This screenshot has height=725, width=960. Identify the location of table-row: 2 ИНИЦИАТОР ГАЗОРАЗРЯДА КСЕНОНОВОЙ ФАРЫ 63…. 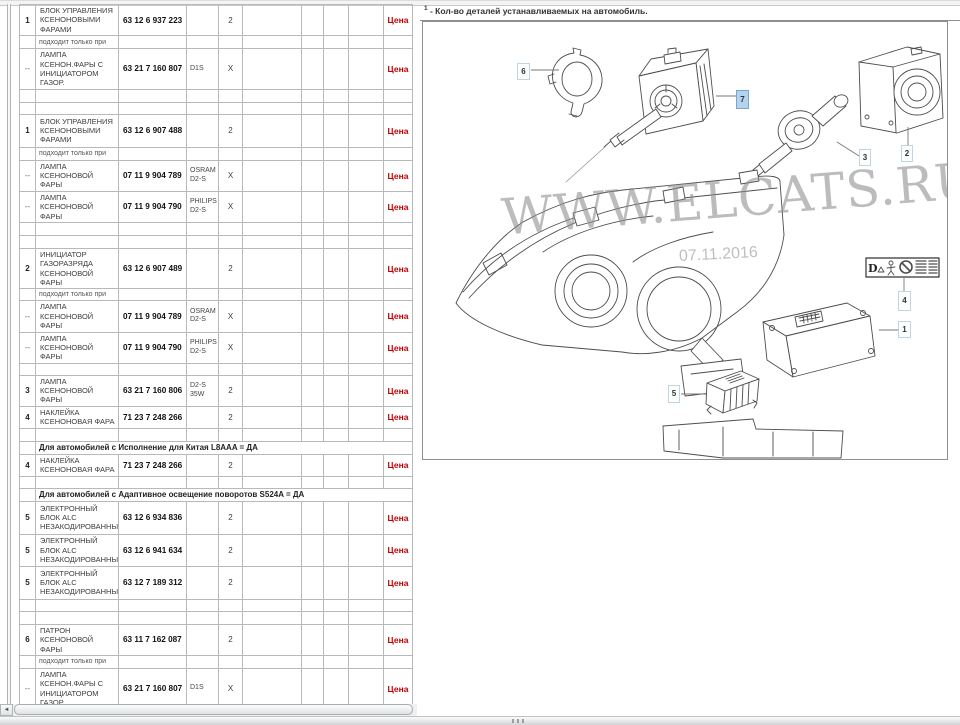
(216, 268).